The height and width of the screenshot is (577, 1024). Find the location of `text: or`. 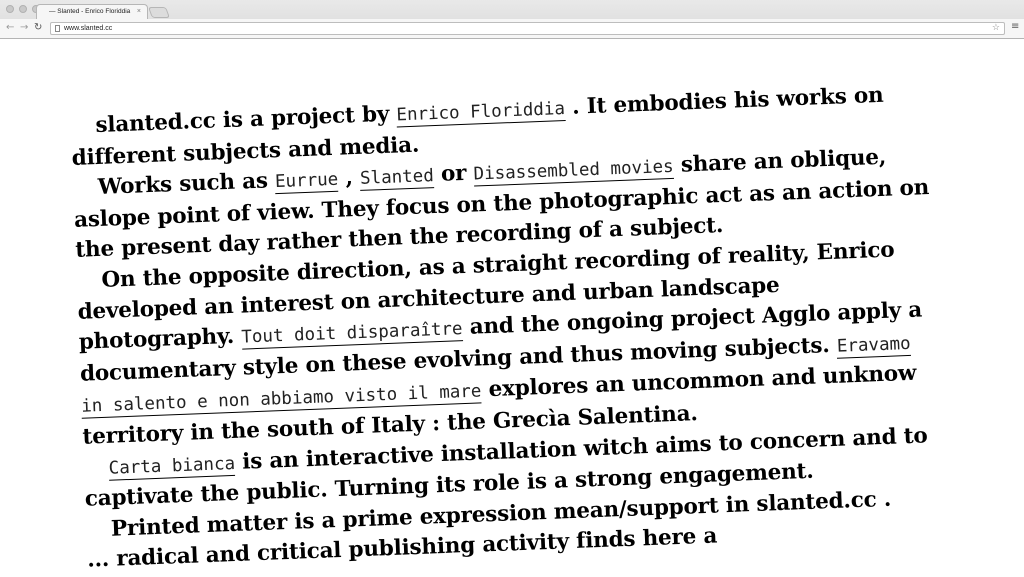

text: or is located at coordinates (454, 174).